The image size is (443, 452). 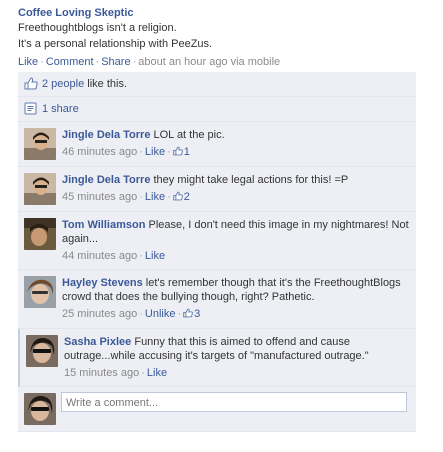 What do you see at coordinates (60, 109) in the screenshot?
I see `shares-link: 1 share` at bounding box center [60, 109].